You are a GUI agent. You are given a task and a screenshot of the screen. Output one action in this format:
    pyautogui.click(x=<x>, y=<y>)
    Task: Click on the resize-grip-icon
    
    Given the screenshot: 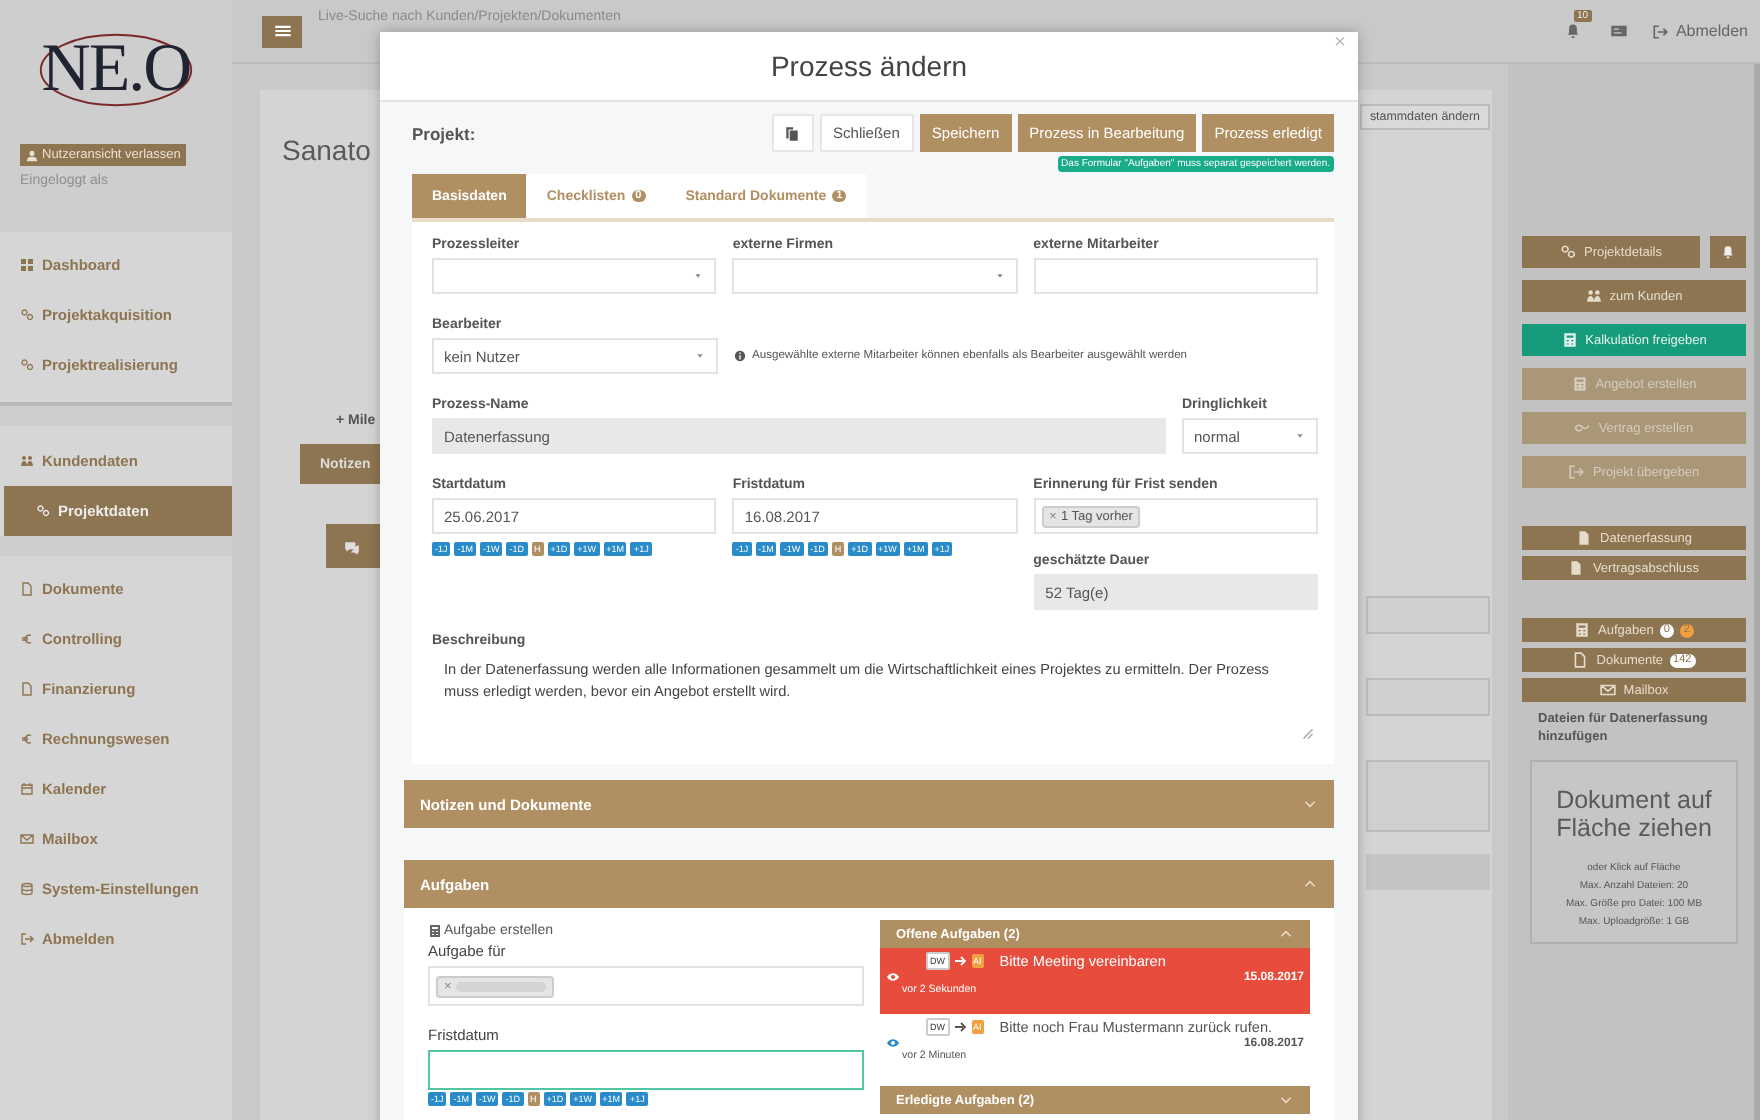 What is the action you would take?
    pyautogui.click(x=1308, y=734)
    